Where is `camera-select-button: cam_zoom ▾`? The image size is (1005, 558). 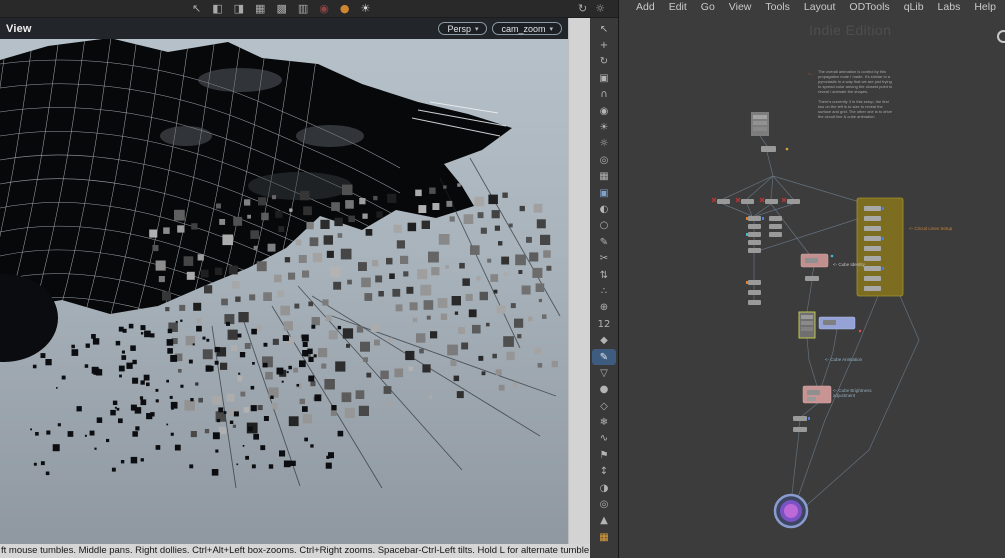
camera-select-button: cam_zoom ▾ is located at coordinates (527, 28).